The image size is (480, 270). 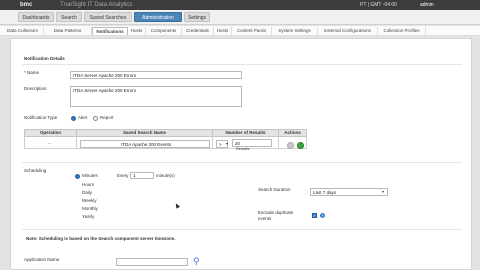 I want to click on nav-tab-settings: Settings, so click(x=197, y=17).